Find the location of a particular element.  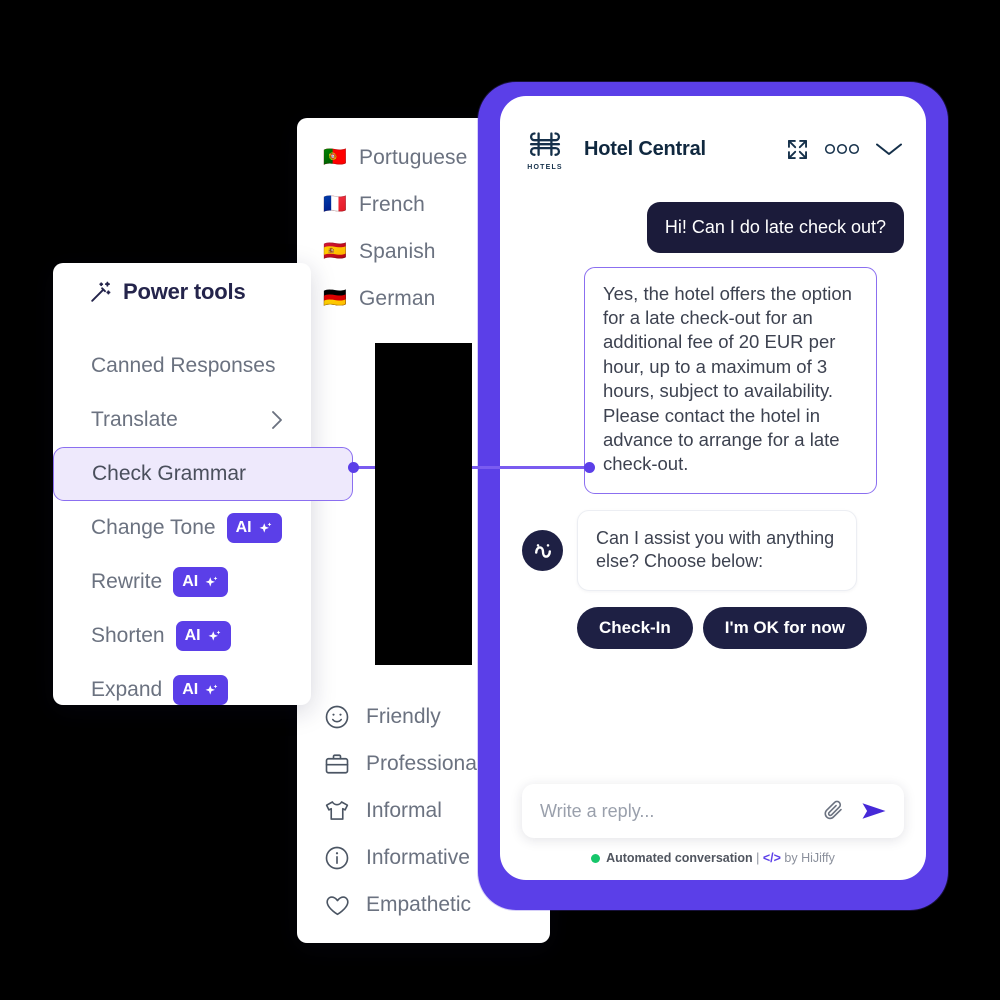

chevron-right-icon is located at coordinates (277, 420).